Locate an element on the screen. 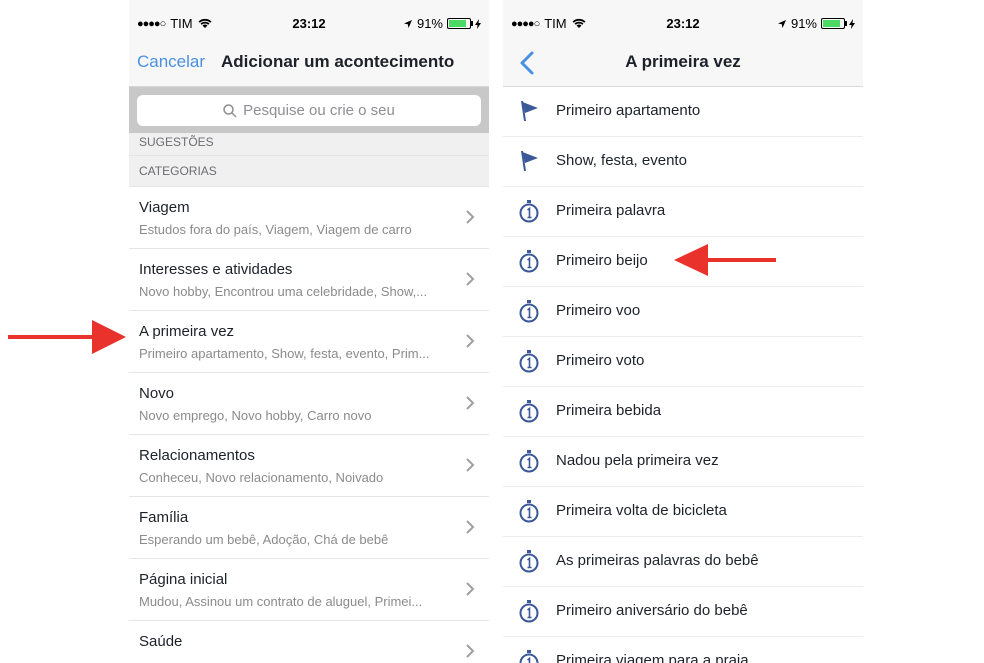  category-title: Página inicial is located at coordinates (183, 579).